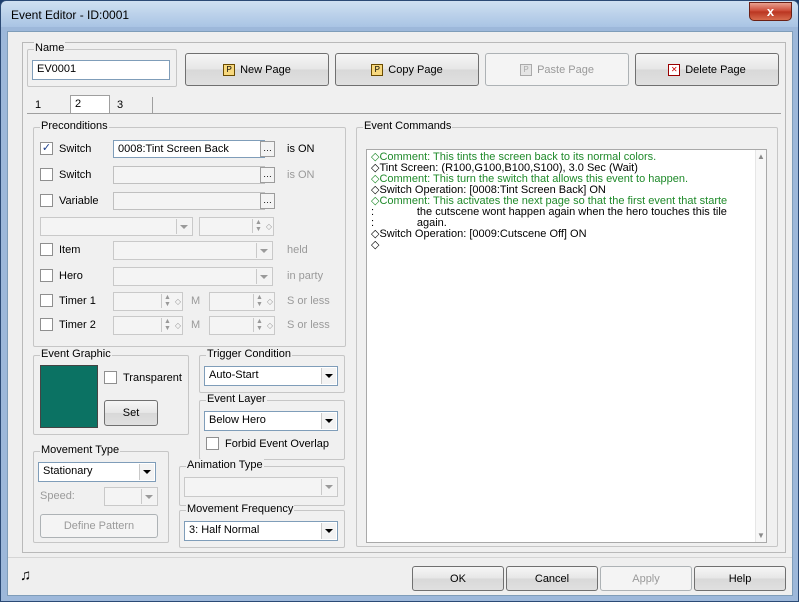 The image size is (799, 602). I want to click on variable-value-spinner: ▲ ▼ ◇, so click(236, 226).